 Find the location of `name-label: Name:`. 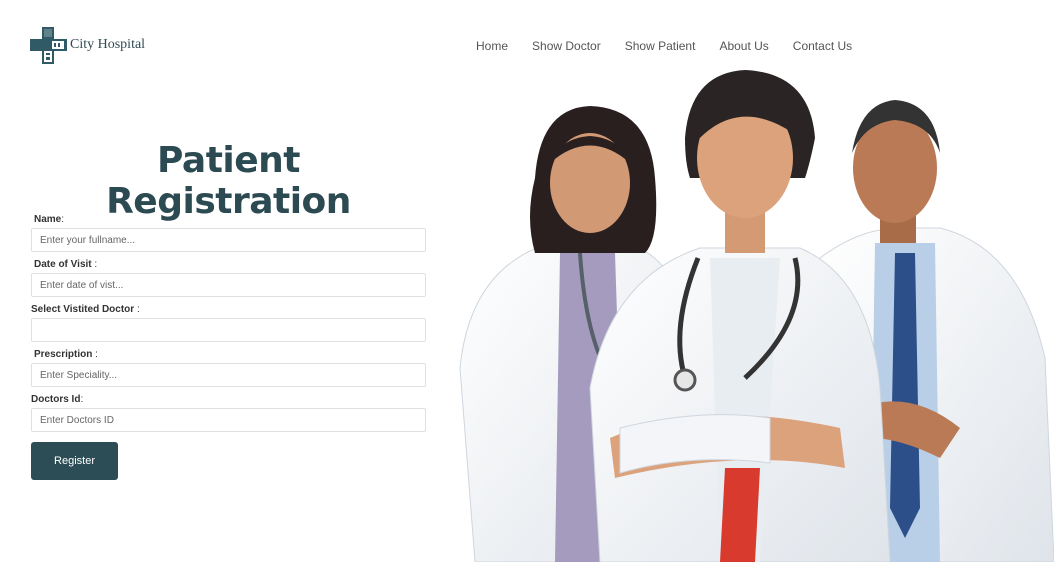

name-label: Name: is located at coordinates (49, 219).